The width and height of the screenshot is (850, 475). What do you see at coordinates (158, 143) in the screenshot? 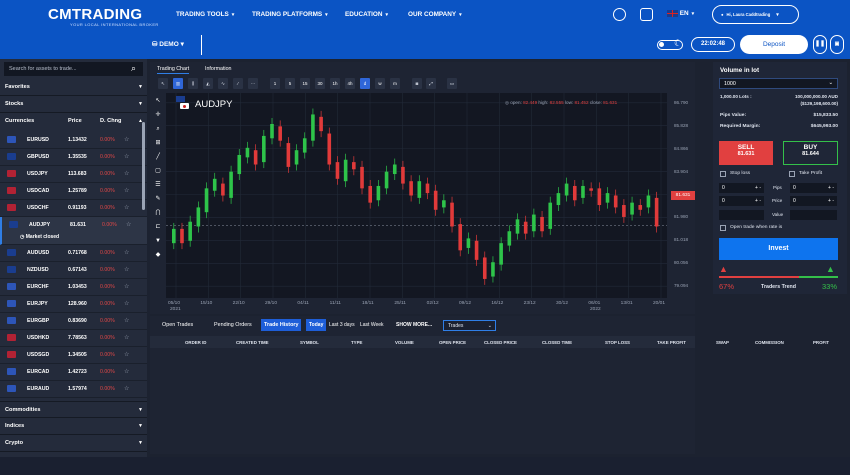
I see `measure-icon: ⊞` at bounding box center [158, 143].